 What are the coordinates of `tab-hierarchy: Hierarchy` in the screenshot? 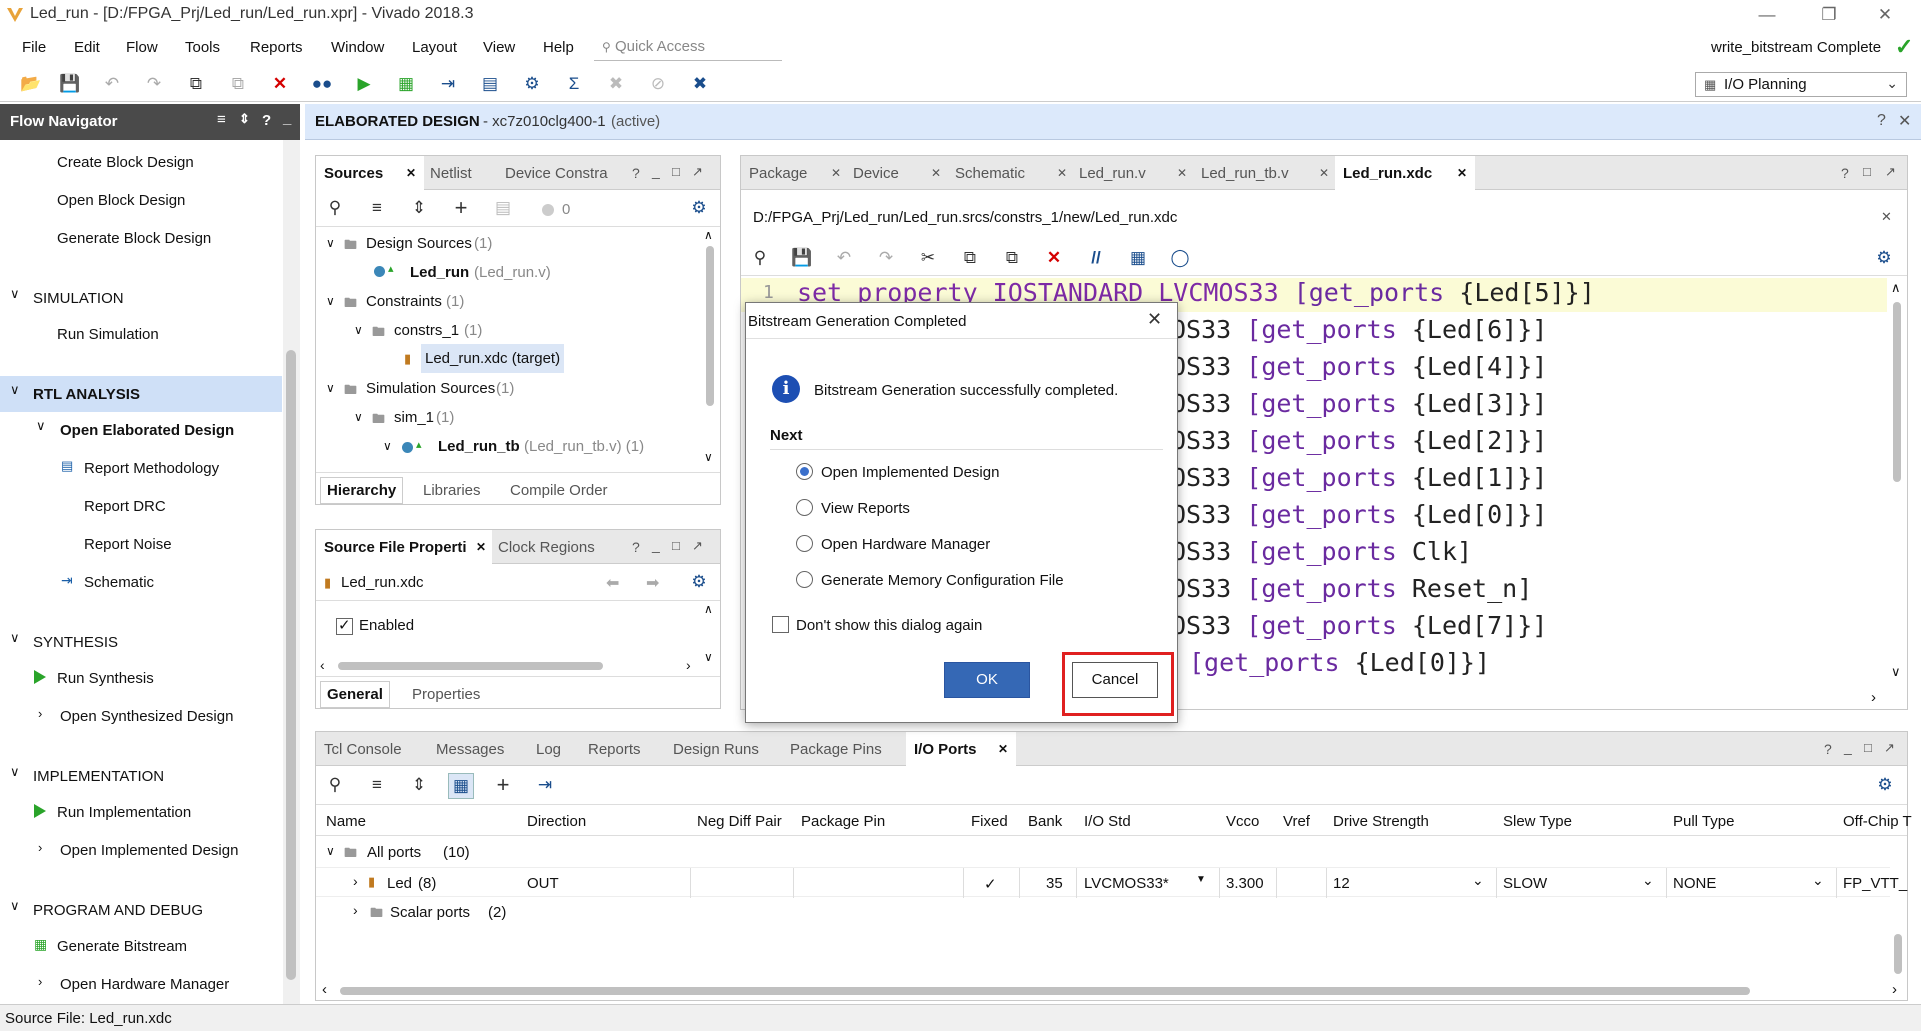 It's located at (362, 490).